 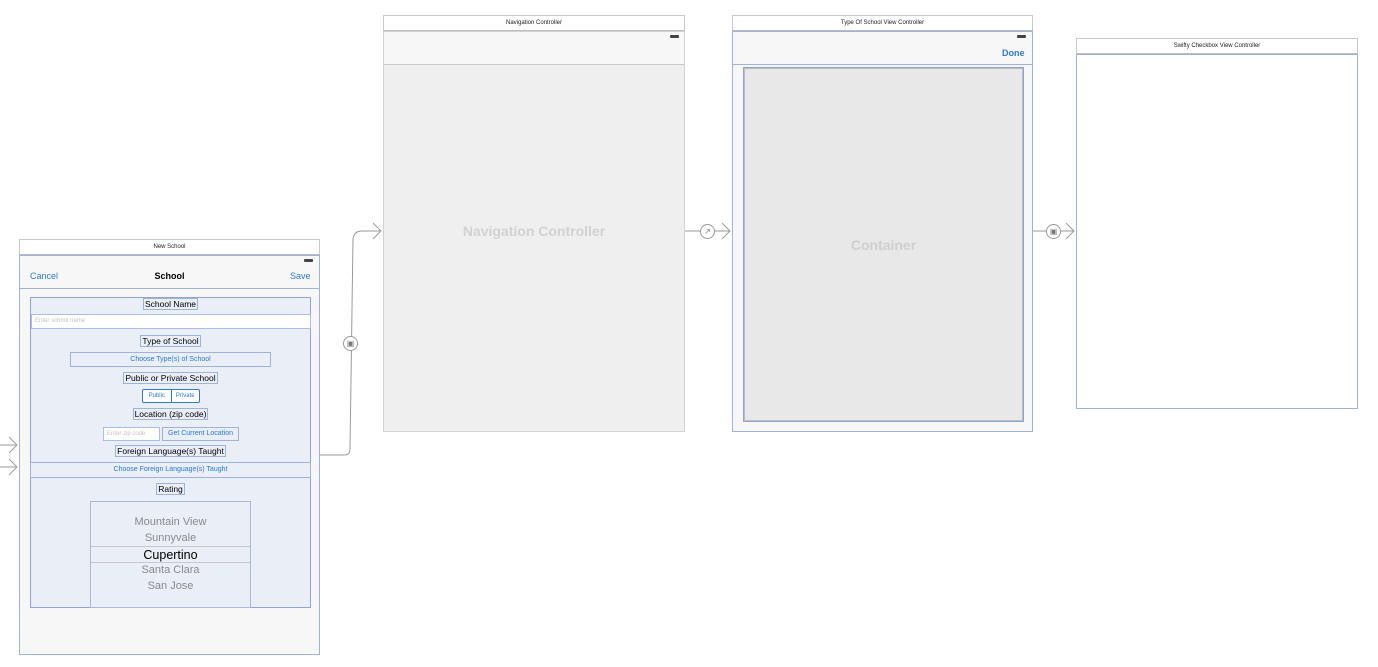 What do you see at coordinates (1013, 53) in the screenshot?
I see `done-button: Done` at bounding box center [1013, 53].